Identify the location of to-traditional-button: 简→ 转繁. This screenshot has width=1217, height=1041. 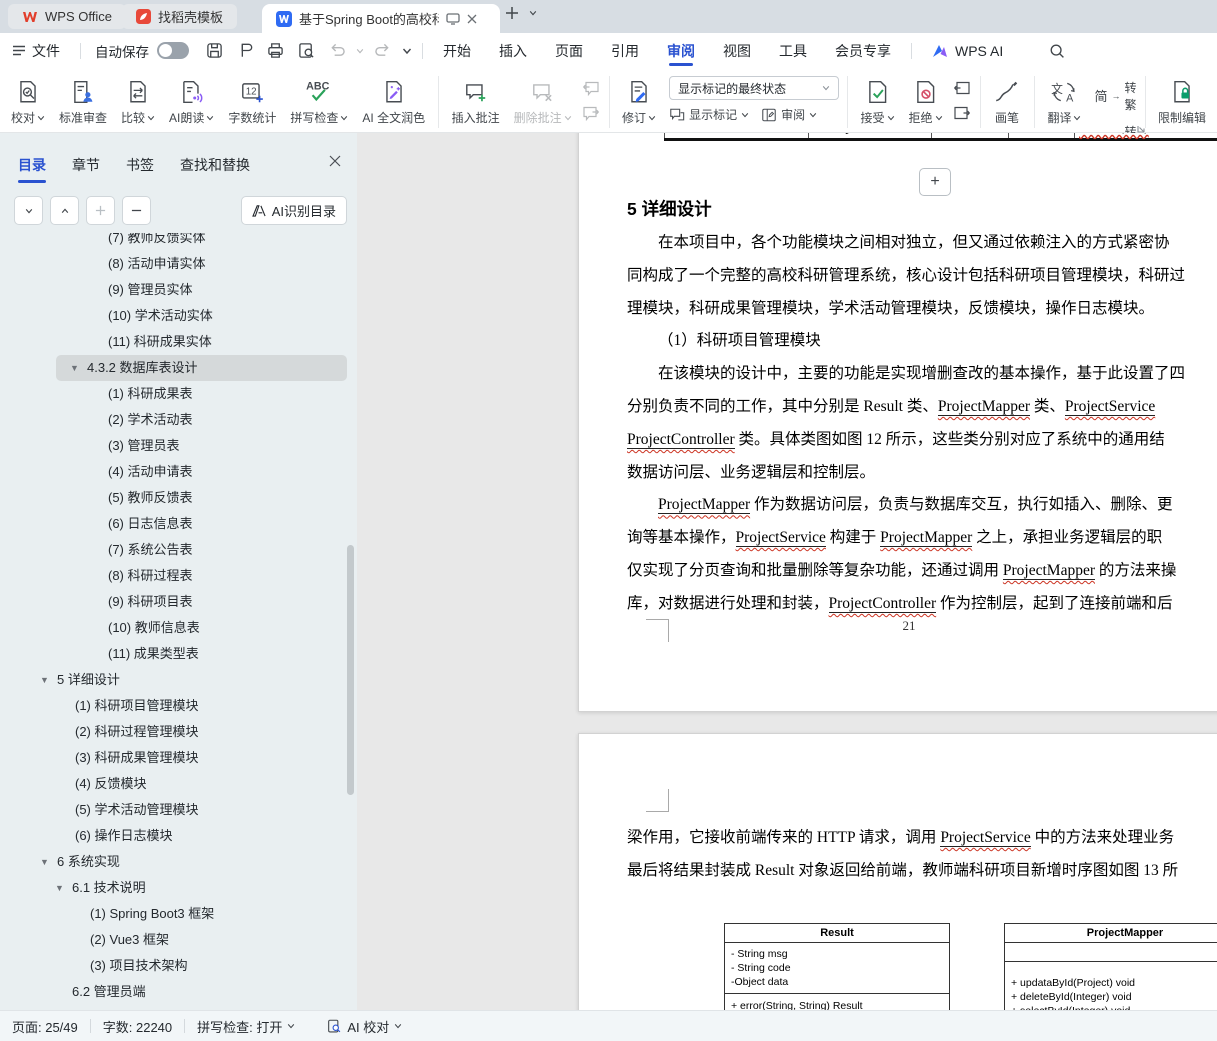
(1115, 96).